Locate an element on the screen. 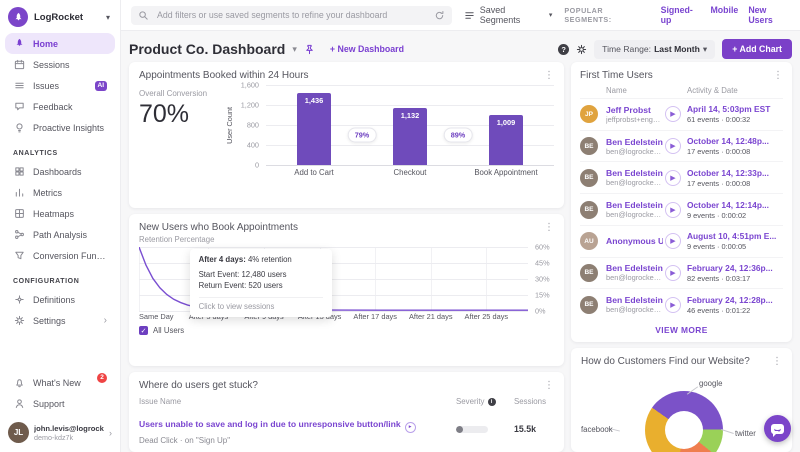 This screenshot has width=800, height=452. gear-icon is located at coordinates (581, 49).